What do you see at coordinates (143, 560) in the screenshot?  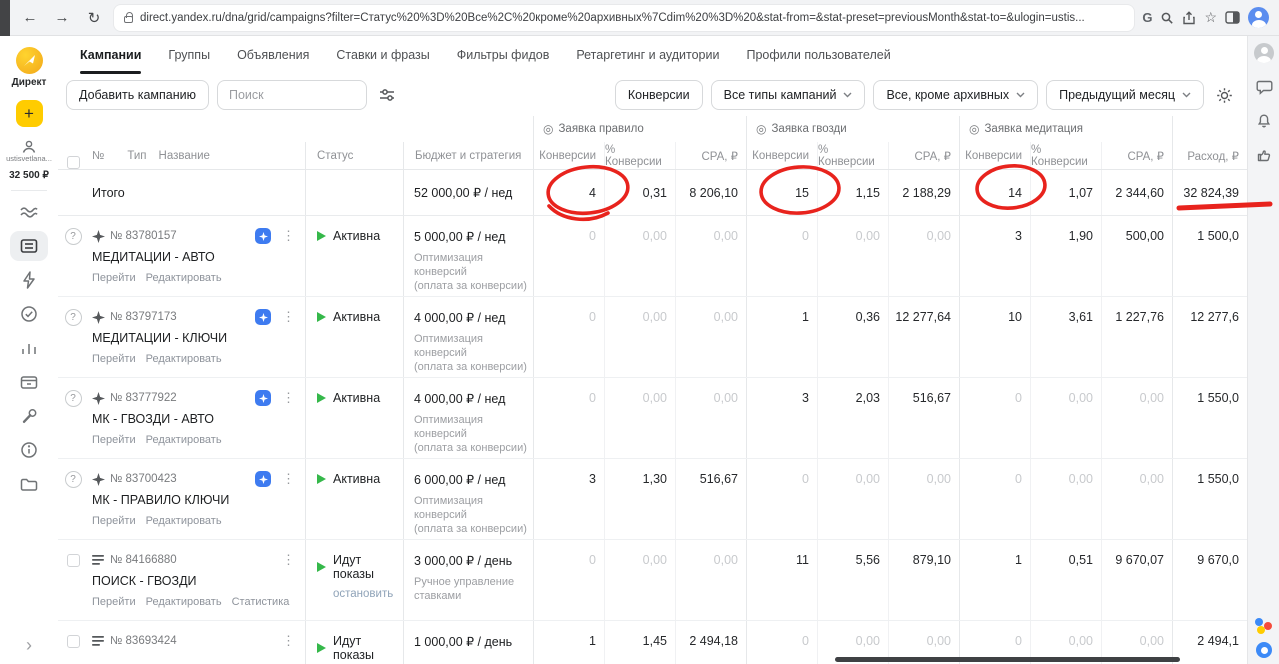 I see `campaign-id: № 84166880` at bounding box center [143, 560].